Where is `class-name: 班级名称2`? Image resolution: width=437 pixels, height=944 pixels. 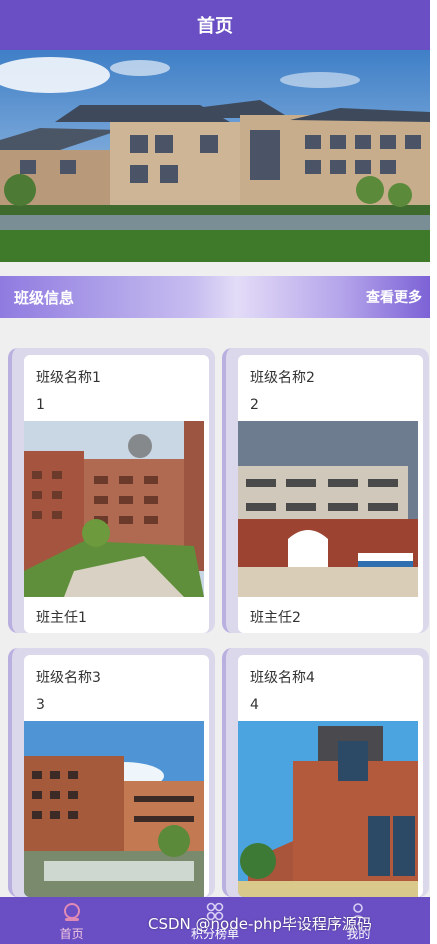 class-name: 班级名称2 is located at coordinates (282, 378).